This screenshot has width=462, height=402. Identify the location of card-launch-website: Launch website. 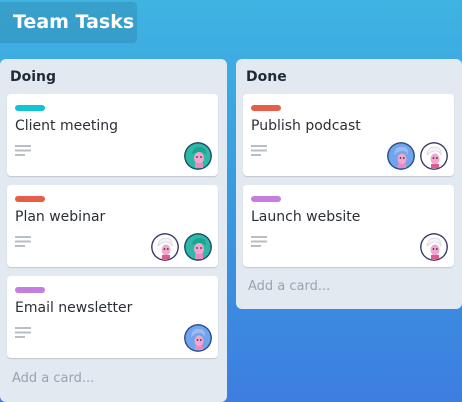
(348, 226).